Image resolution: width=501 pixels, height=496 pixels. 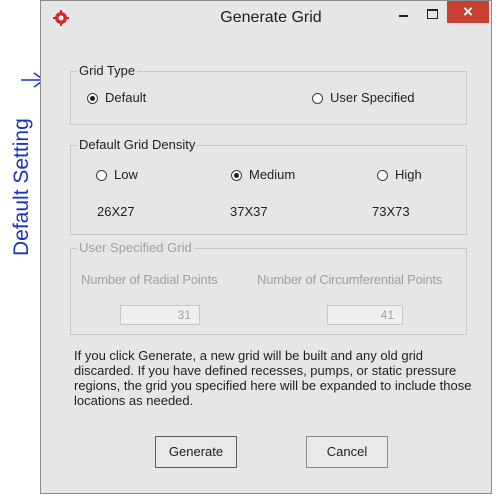 I want to click on grid-type-group: Grid Type Default User Specified, so click(x=268, y=94).